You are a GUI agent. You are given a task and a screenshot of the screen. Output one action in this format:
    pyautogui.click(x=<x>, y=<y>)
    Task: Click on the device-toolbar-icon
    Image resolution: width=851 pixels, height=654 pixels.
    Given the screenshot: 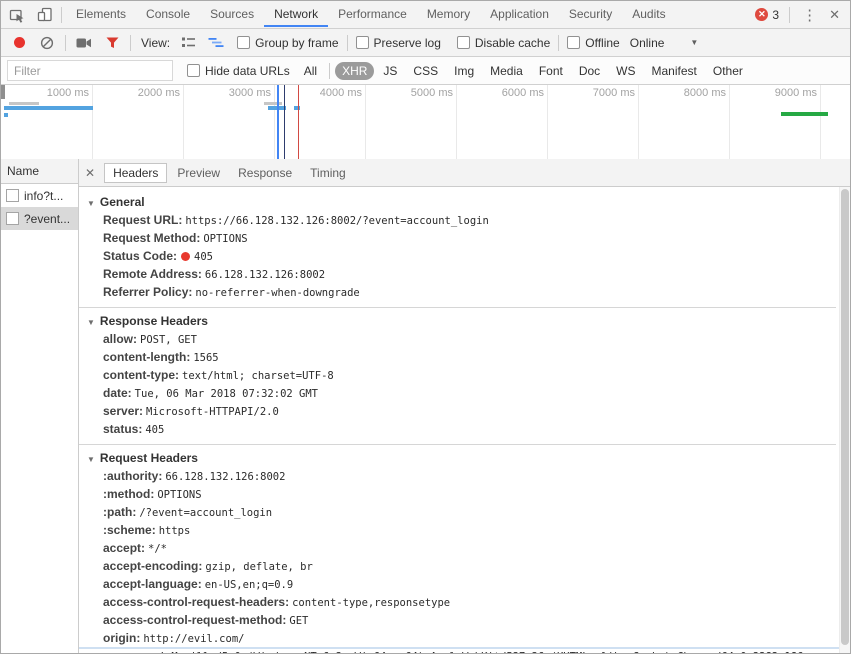 What is the action you would take?
    pyautogui.click(x=45, y=15)
    